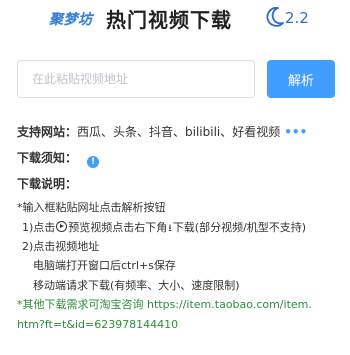 Image resolution: width=350 pixels, height=355 pixels. I want to click on url-input, so click(136, 79).